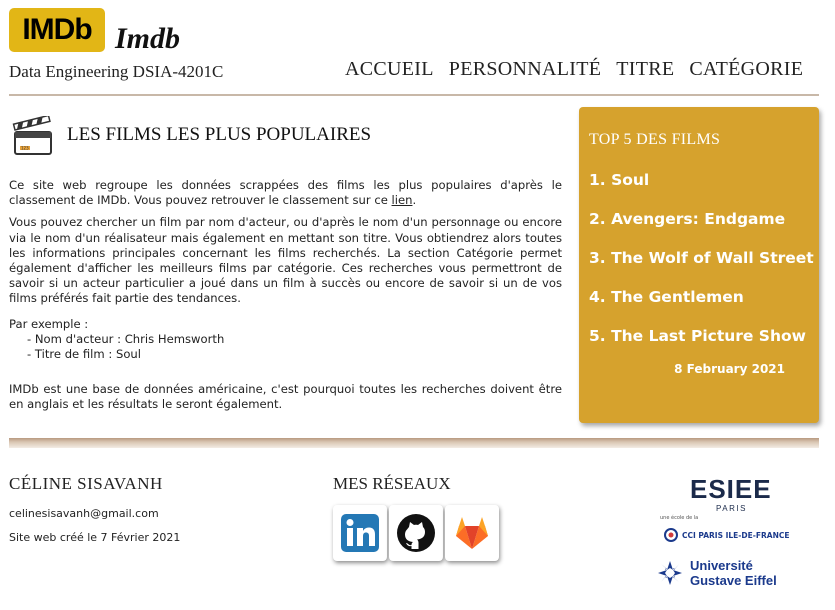  What do you see at coordinates (84, 513) in the screenshot?
I see `author-email: celinesisavanh@gmail.com` at bounding box center [84, 513].